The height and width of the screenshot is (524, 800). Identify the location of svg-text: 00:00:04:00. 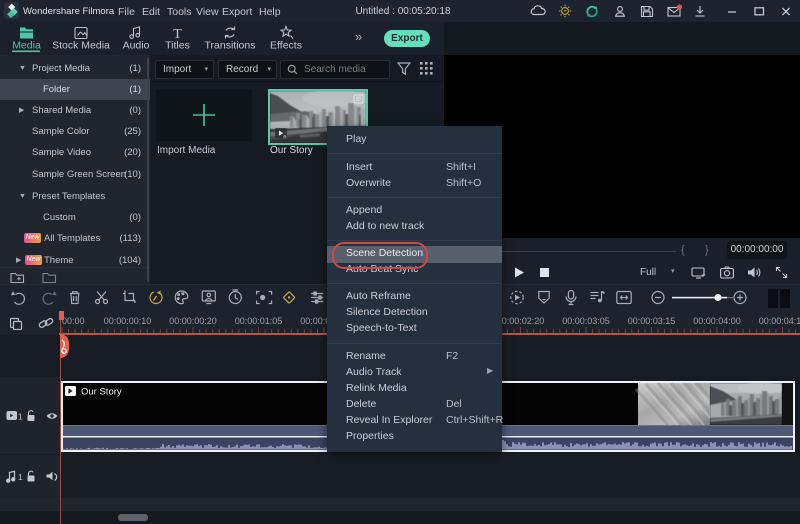
(717, 321).